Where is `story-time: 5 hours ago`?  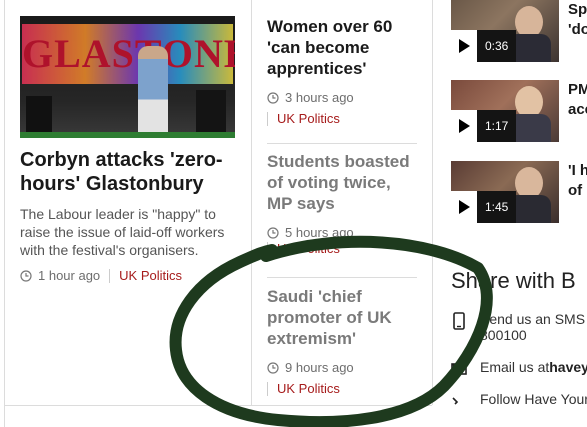 story-time: 5 hours ago is located at coordinates (319, 232).